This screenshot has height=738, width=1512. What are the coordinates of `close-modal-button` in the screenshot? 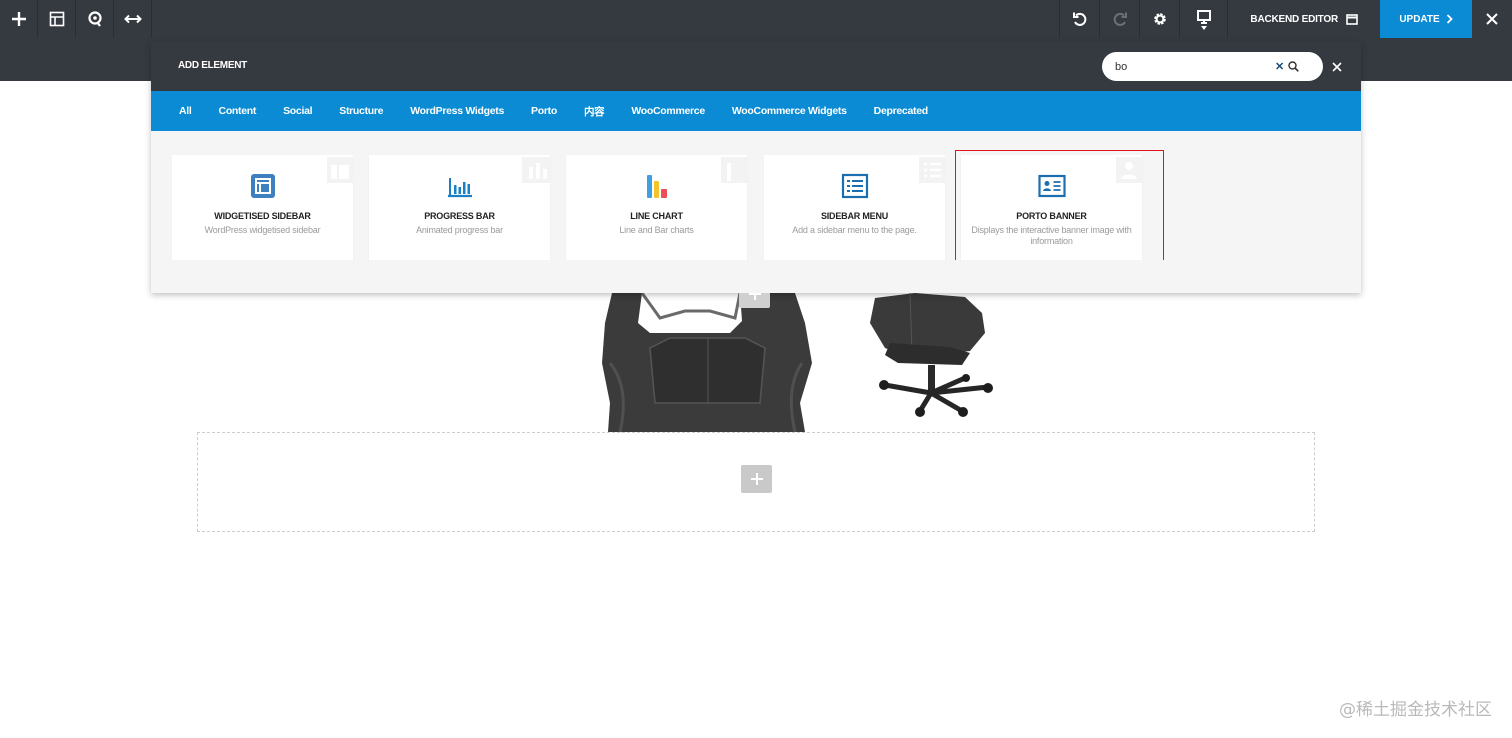 It's located at (1337, 68).